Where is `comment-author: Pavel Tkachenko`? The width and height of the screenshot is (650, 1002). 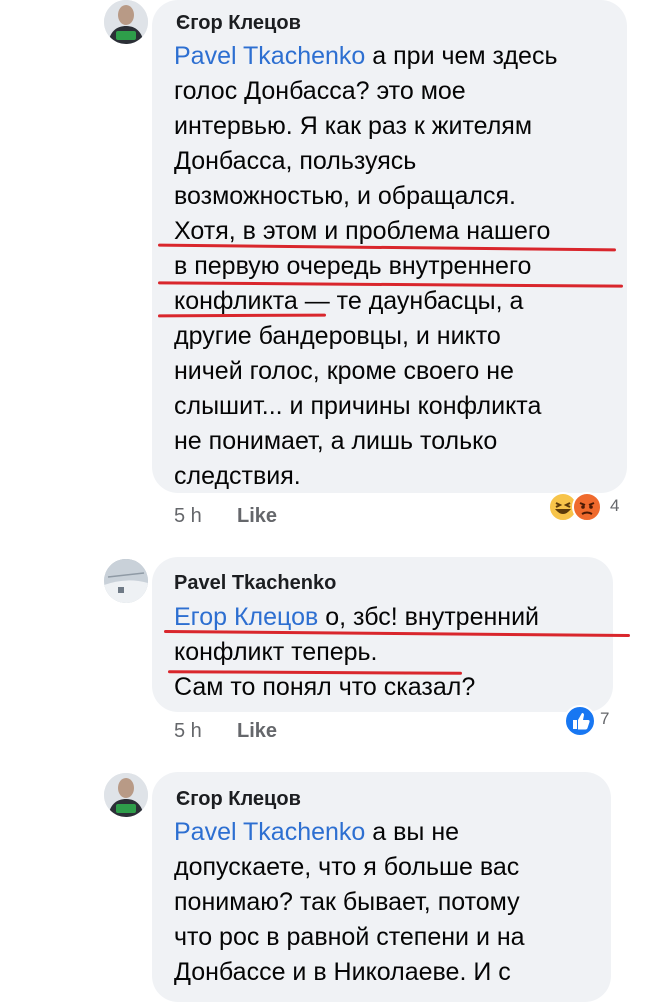 comment-author: Pavel Tkachenko is located at coordinates (255, 583).